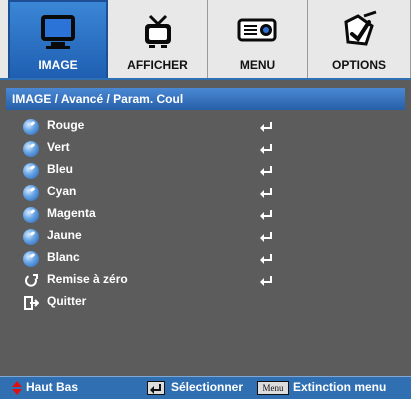  Describe the element at coordinates (60, 169) in the screenshot. I see `menu-item-label: Bleu` at that location.